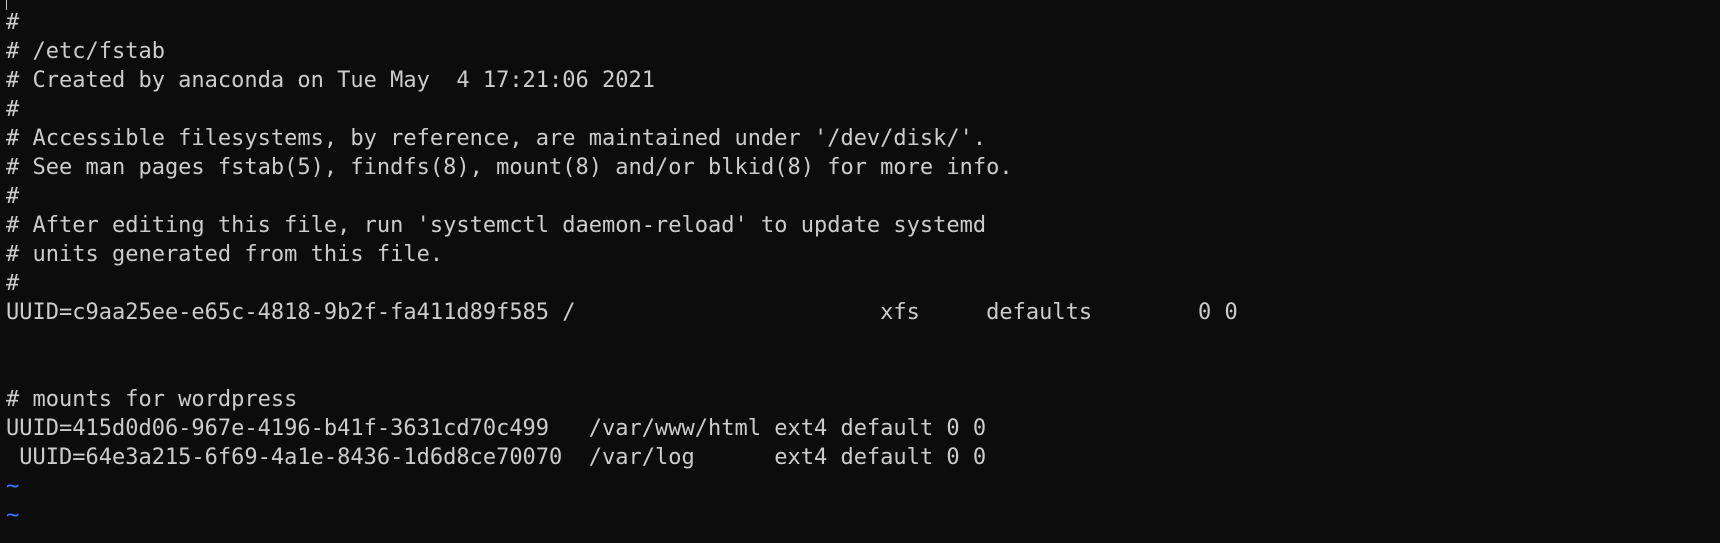 The height and width of the screenshot is (543, 1720). Describe the element at coordinates (152, 399) in the screenshot. I see `wordpress-mounts-comment: # mounts for wordpress` at that location.